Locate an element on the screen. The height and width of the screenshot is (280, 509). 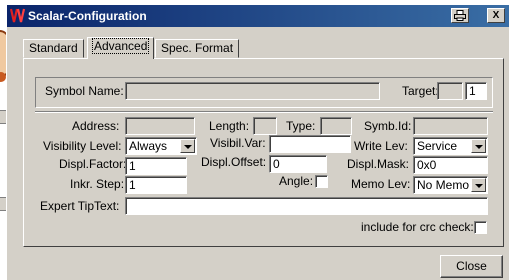
length-label: Length: is located at coordinates (229, 126).